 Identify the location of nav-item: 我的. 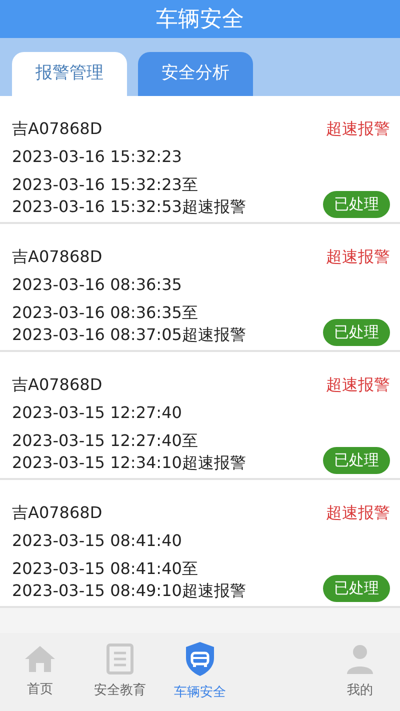
(360, 672).